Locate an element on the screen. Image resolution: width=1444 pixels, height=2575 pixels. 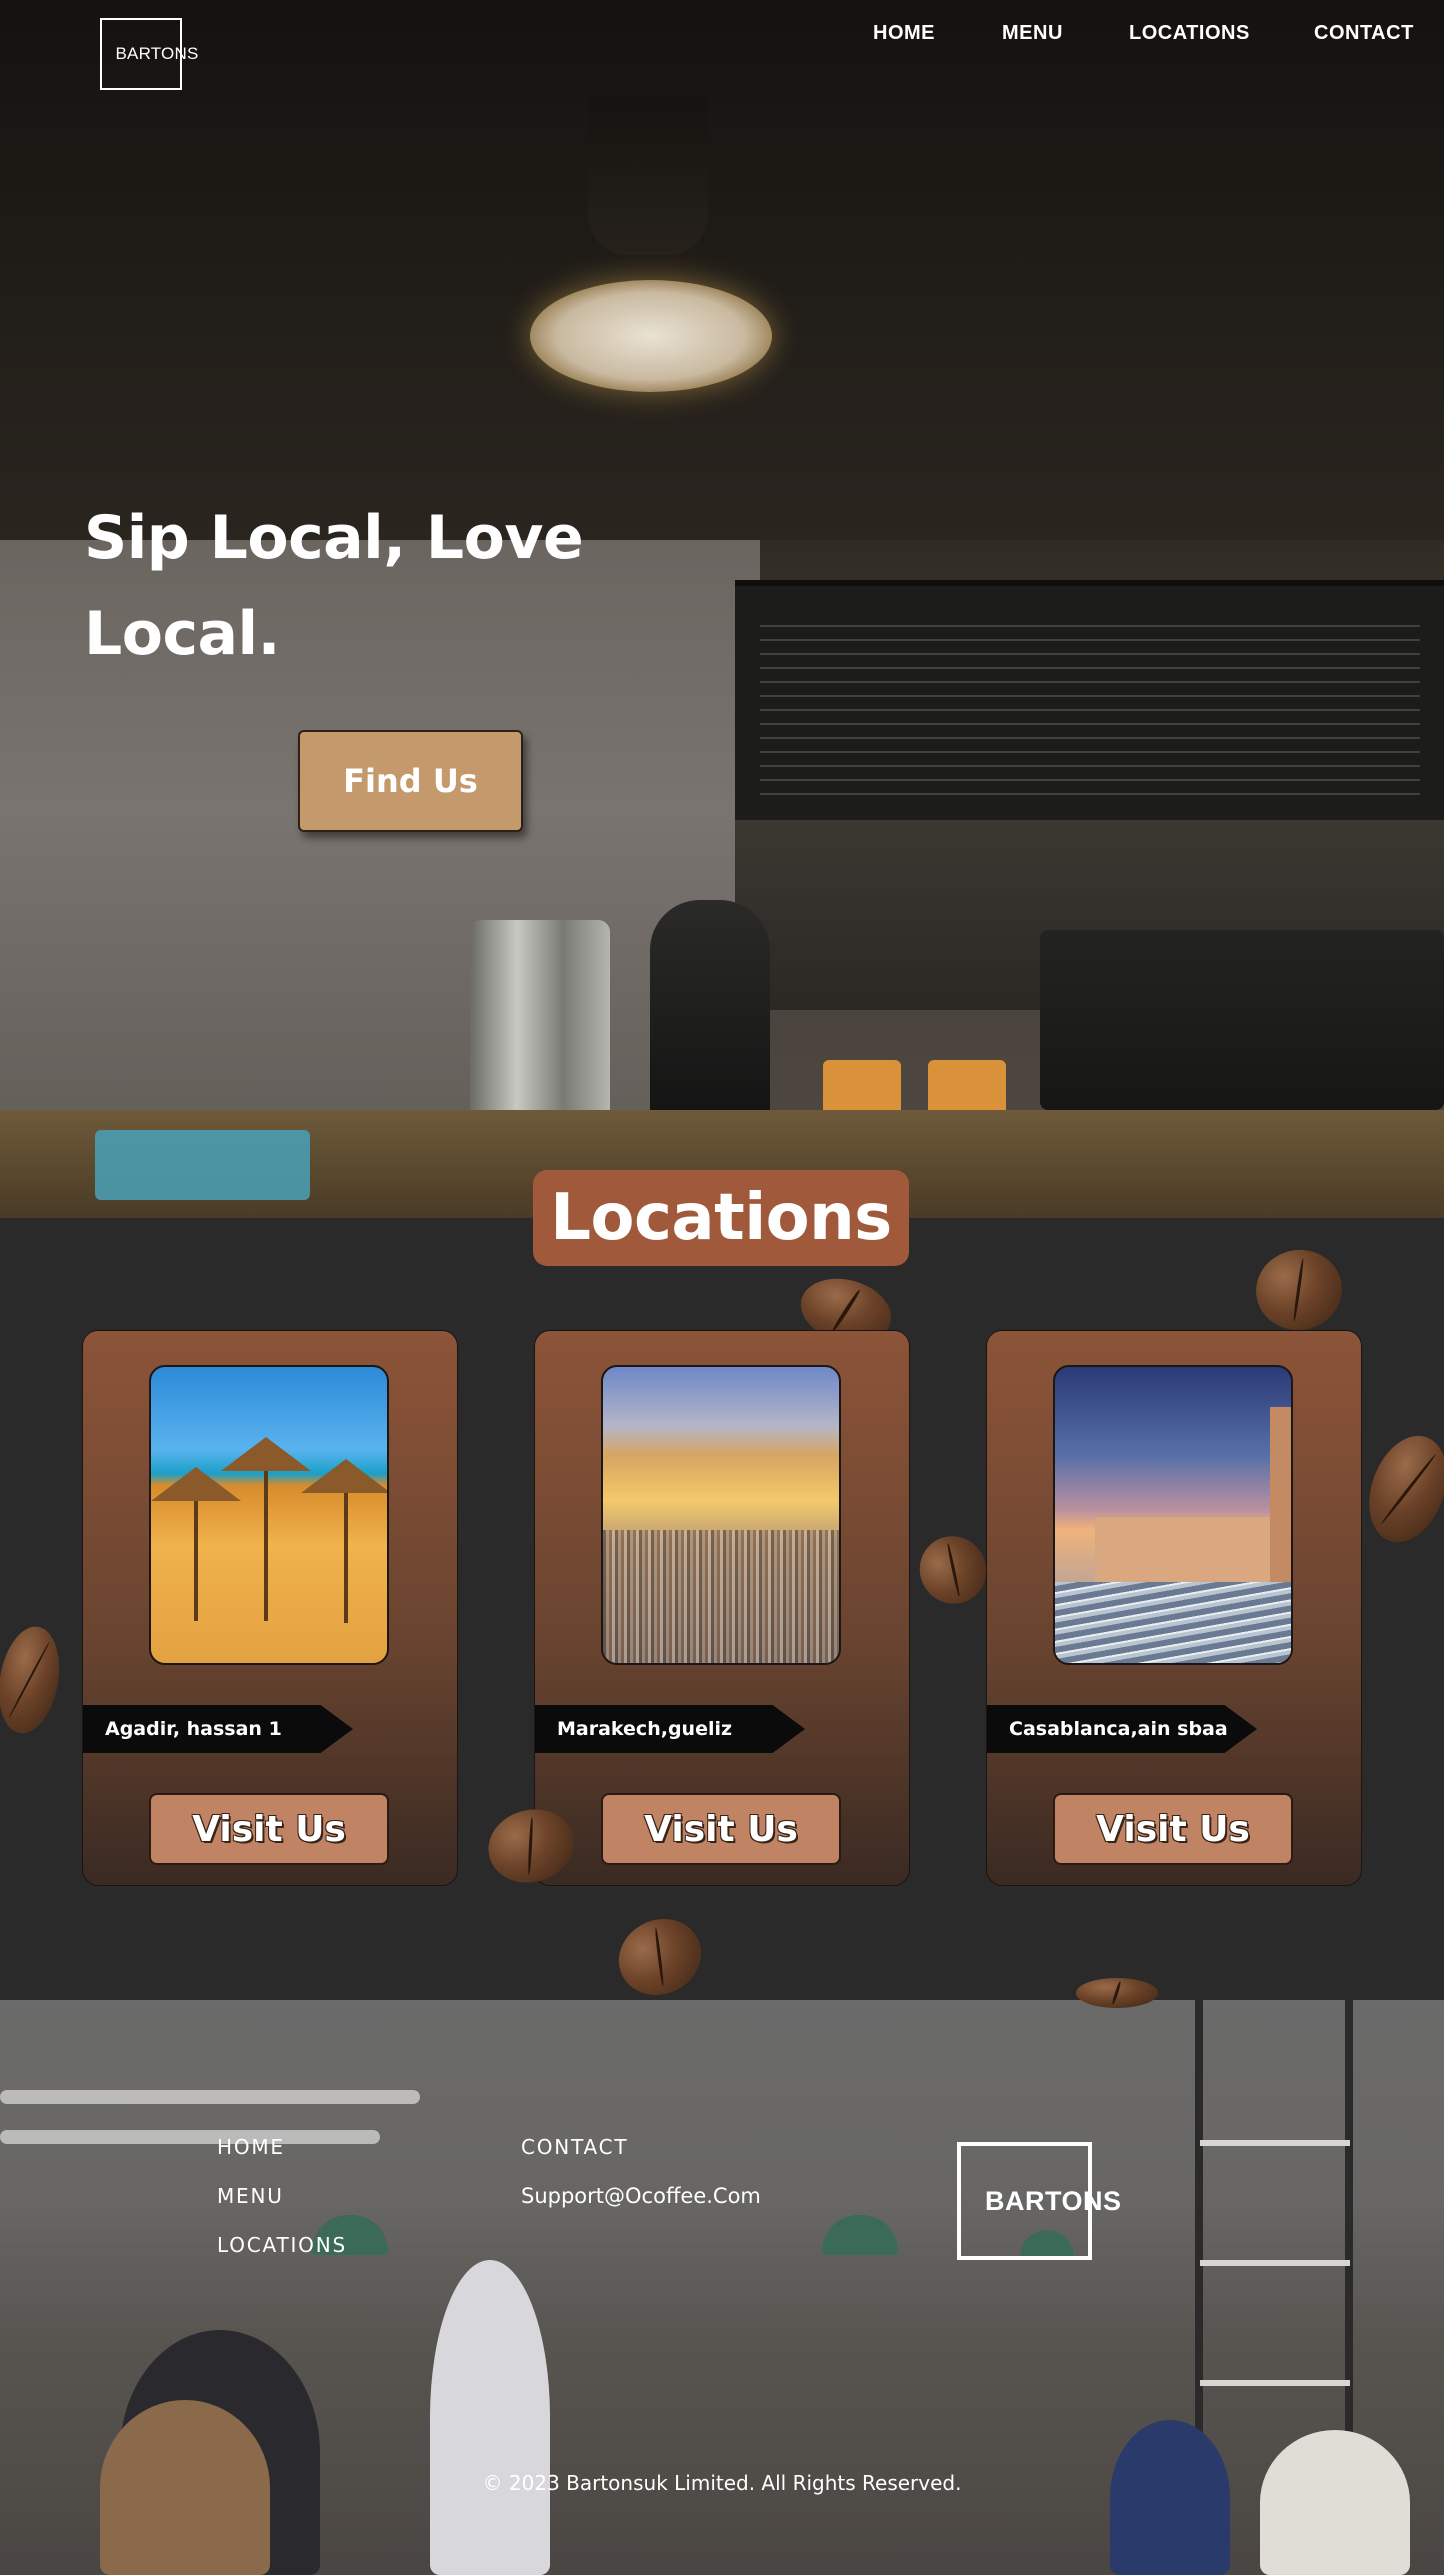
location-card-marrakech: Marakech,gueliz Visit Us is located at coordinates (722, 1608).